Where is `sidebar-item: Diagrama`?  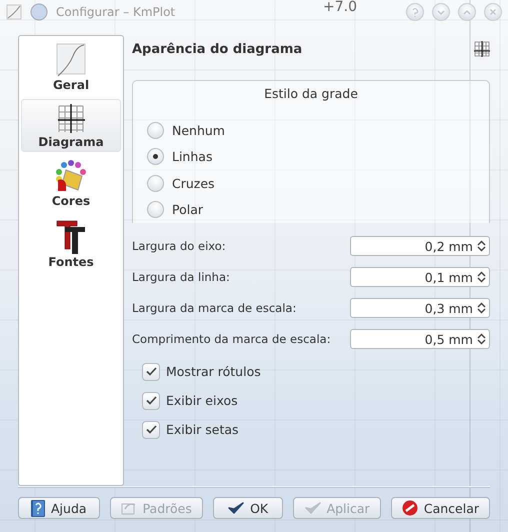 sidebar-item: Diagrama is located at coordinates (71, 125).